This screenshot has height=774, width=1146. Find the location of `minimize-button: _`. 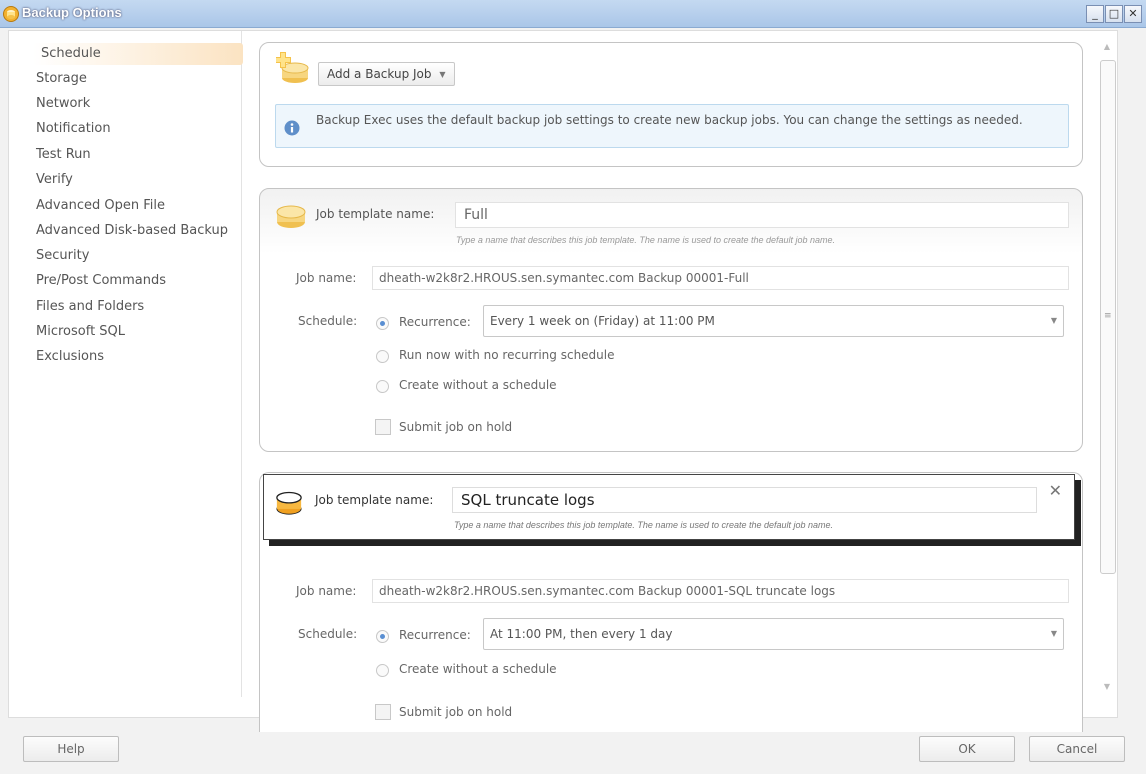

minimize-button: _ is located at coordinates (1095, 14).